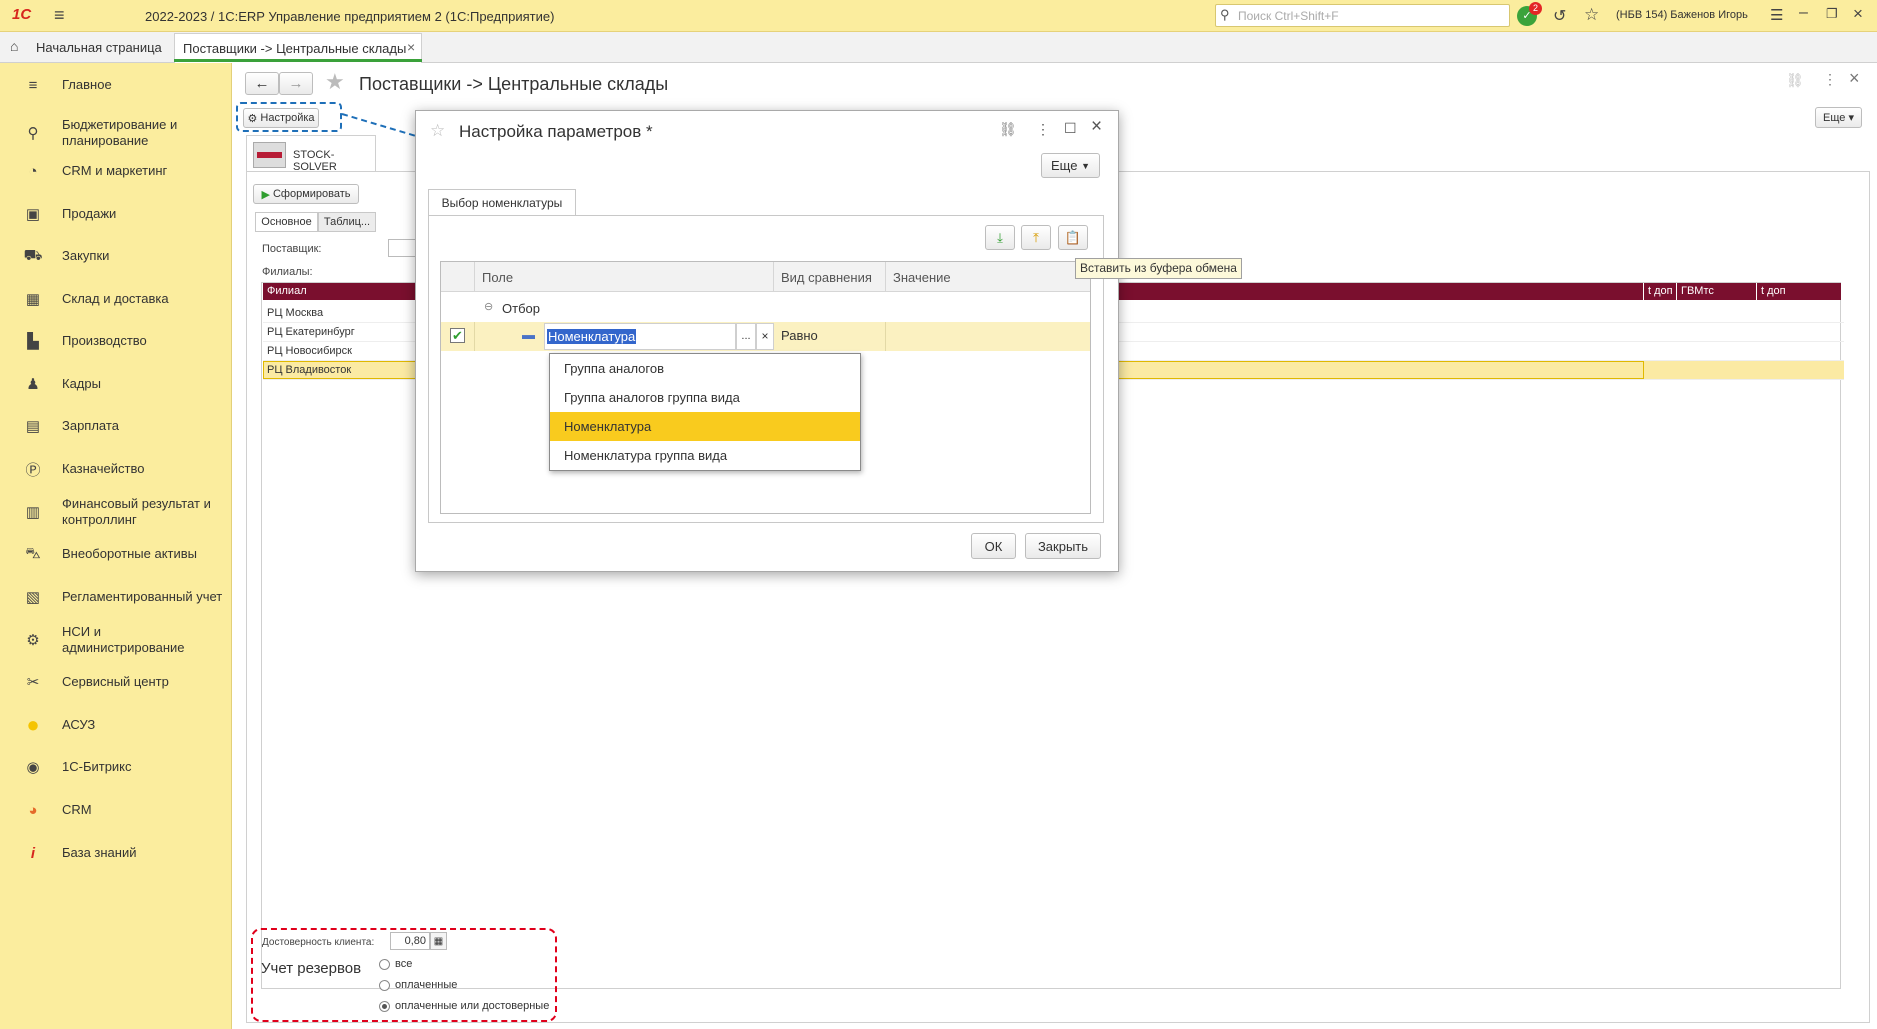  What do you see at coordinates (116, 853) in the screenshot?
I see `sidebar-item: i База знаний` at bounding box center [116, 853].